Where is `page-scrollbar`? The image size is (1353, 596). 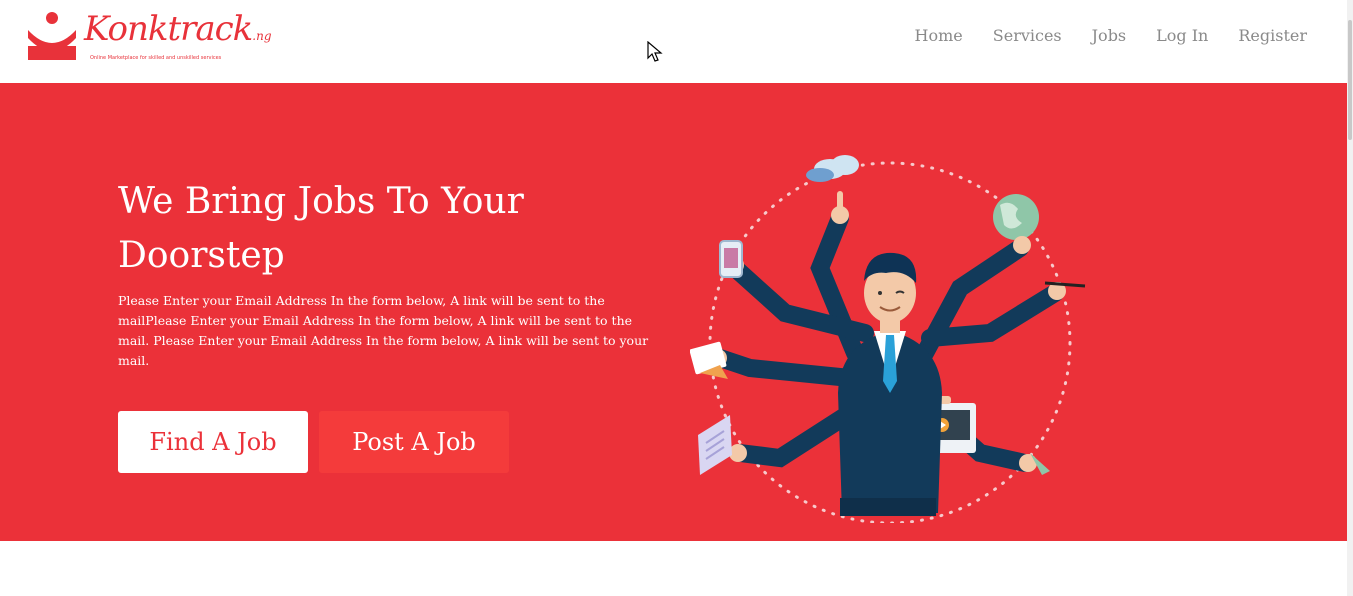 page-scrollbar is located at coordinates (1350, 298).